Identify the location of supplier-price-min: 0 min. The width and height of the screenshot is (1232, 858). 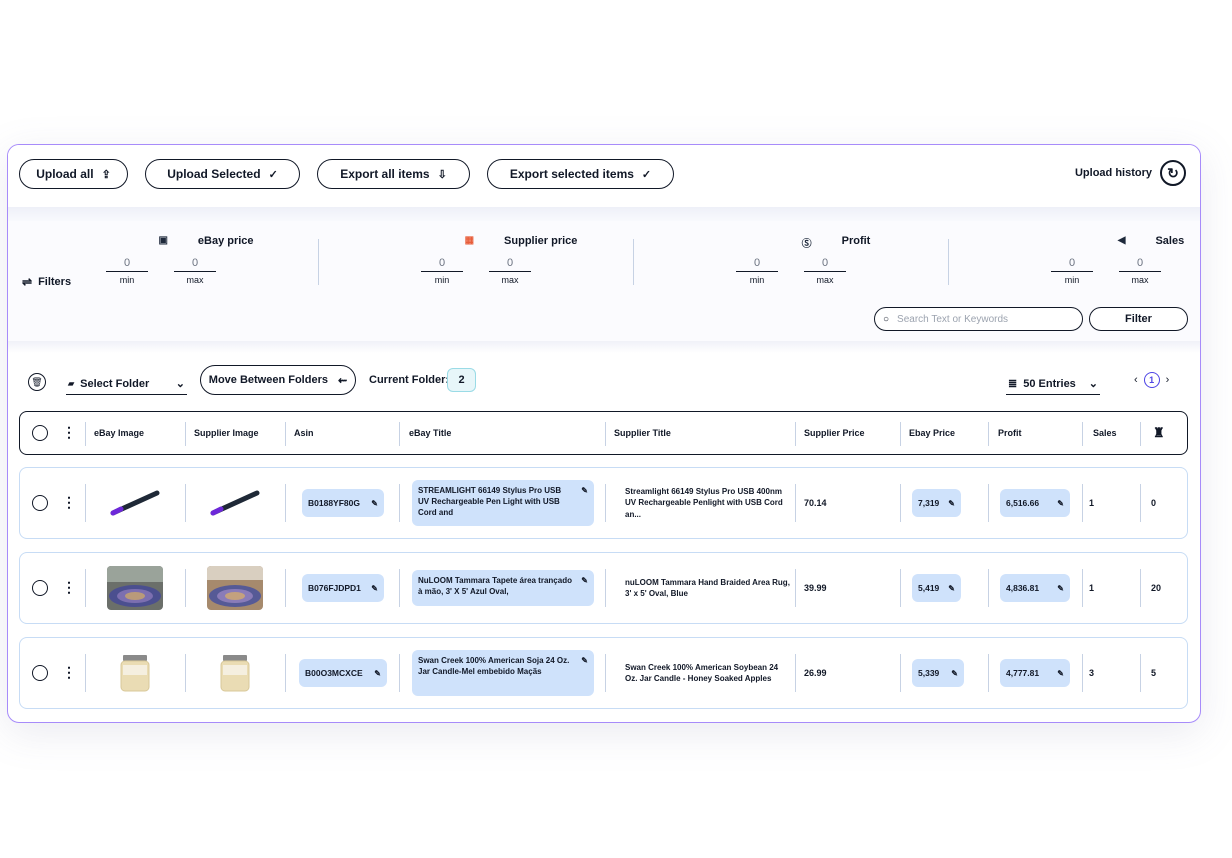
(442, 271).